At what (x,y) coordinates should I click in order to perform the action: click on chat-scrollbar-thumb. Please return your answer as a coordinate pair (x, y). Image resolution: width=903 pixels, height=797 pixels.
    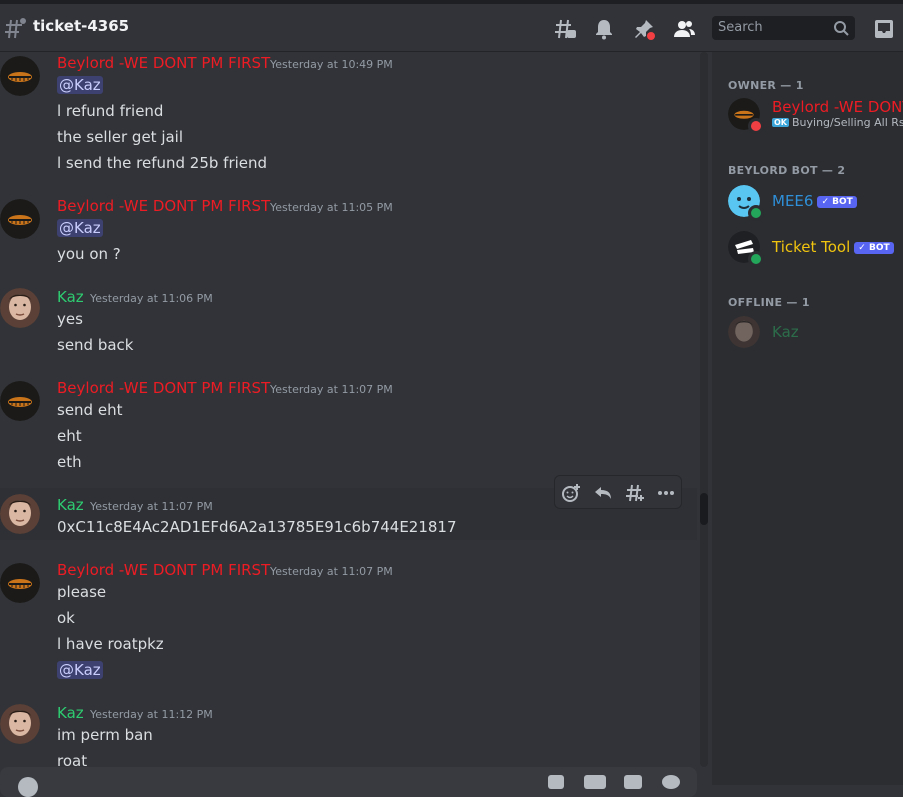
    Looking at the image, I should click on (704, 509).